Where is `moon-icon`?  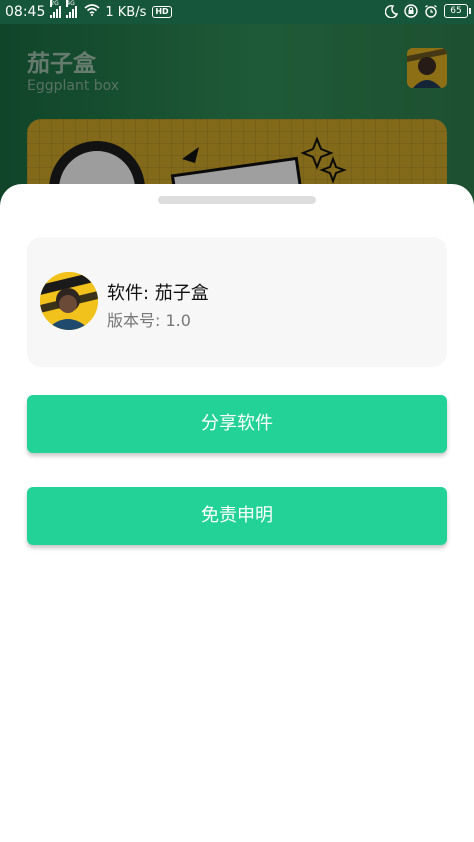 moon-icon is located at coordinates (391, 11).